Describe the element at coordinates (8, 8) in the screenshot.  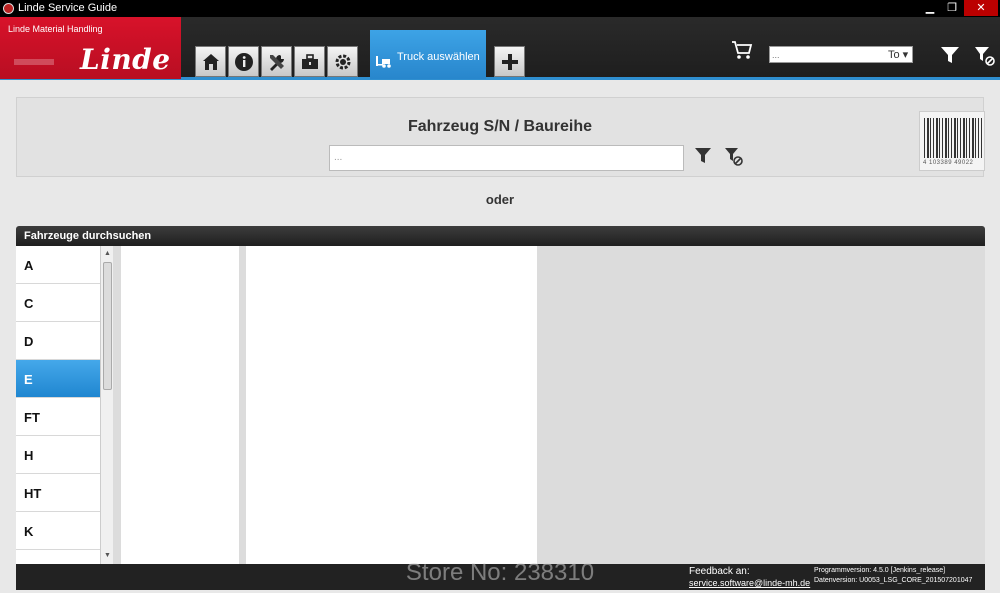
I see `app-icon` at that location.